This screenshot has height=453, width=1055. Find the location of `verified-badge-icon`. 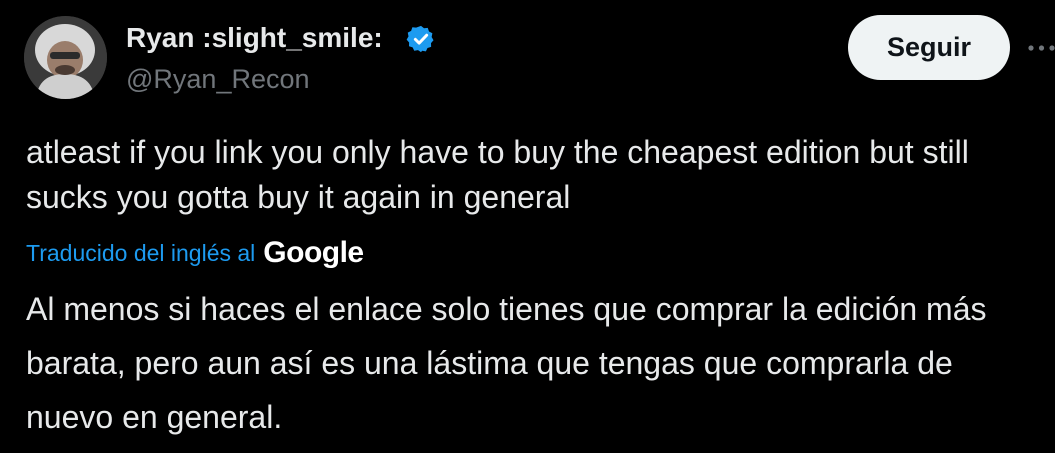

verified-badge-icon is located at coordinates (420, 39).